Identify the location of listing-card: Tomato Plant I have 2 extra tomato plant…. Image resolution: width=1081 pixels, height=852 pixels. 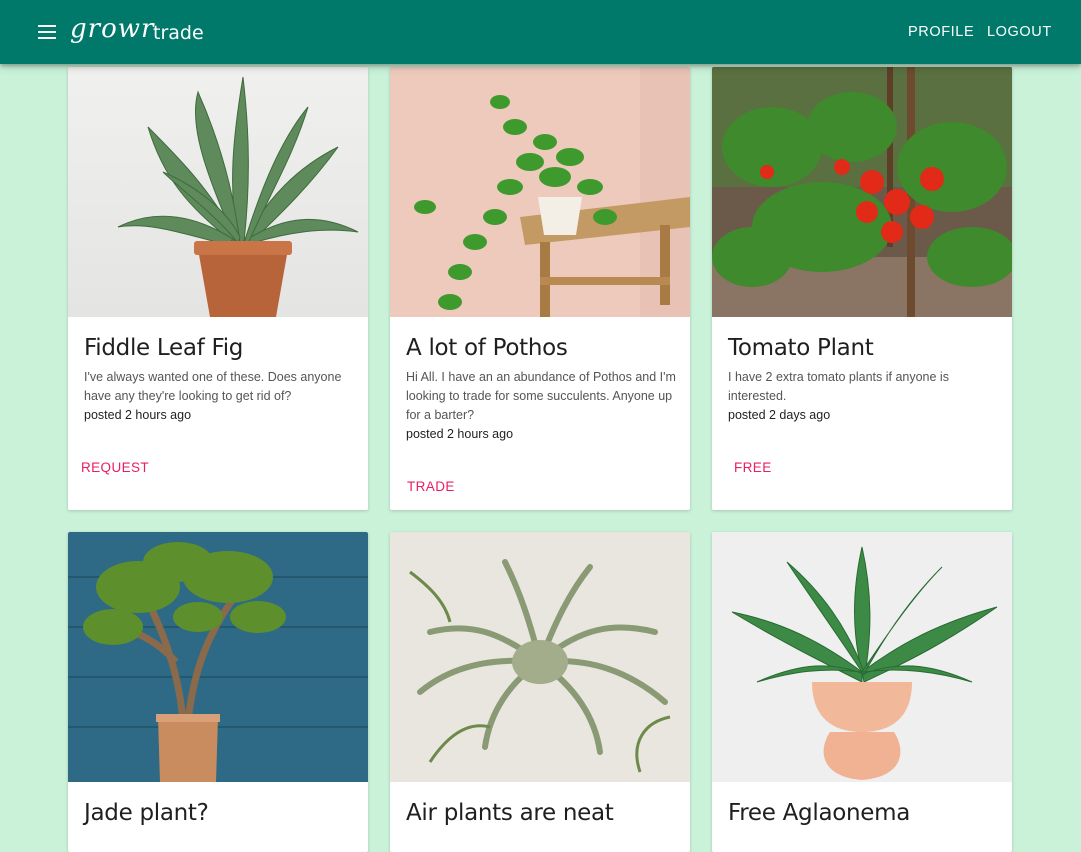
(862, 288).